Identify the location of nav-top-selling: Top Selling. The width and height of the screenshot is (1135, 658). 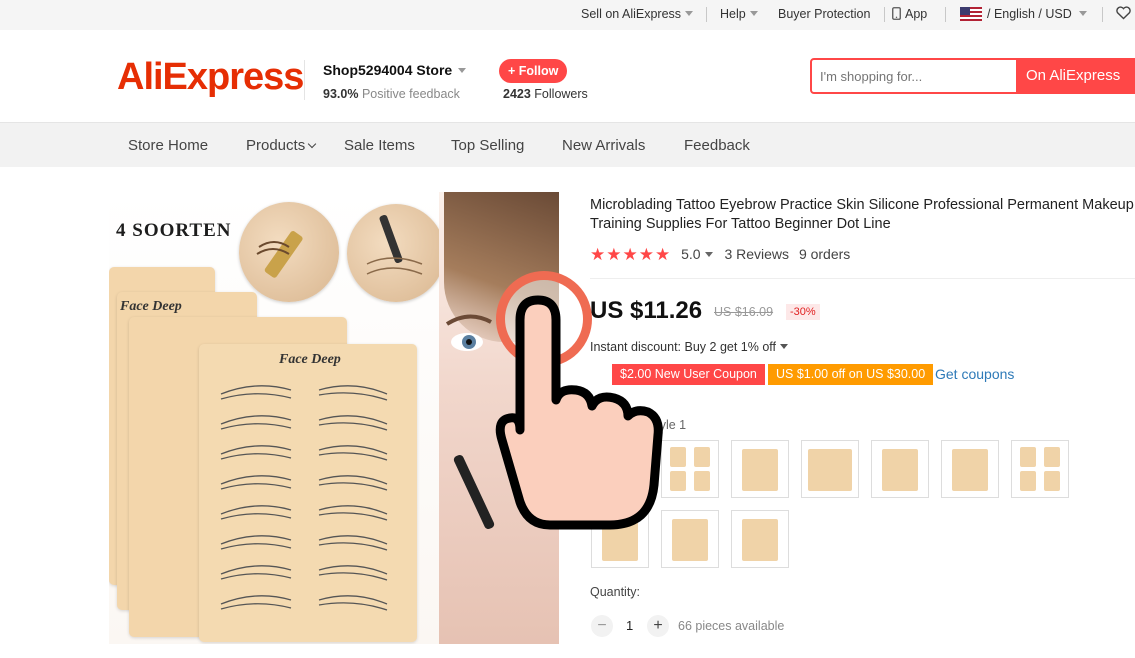
(487, 145).